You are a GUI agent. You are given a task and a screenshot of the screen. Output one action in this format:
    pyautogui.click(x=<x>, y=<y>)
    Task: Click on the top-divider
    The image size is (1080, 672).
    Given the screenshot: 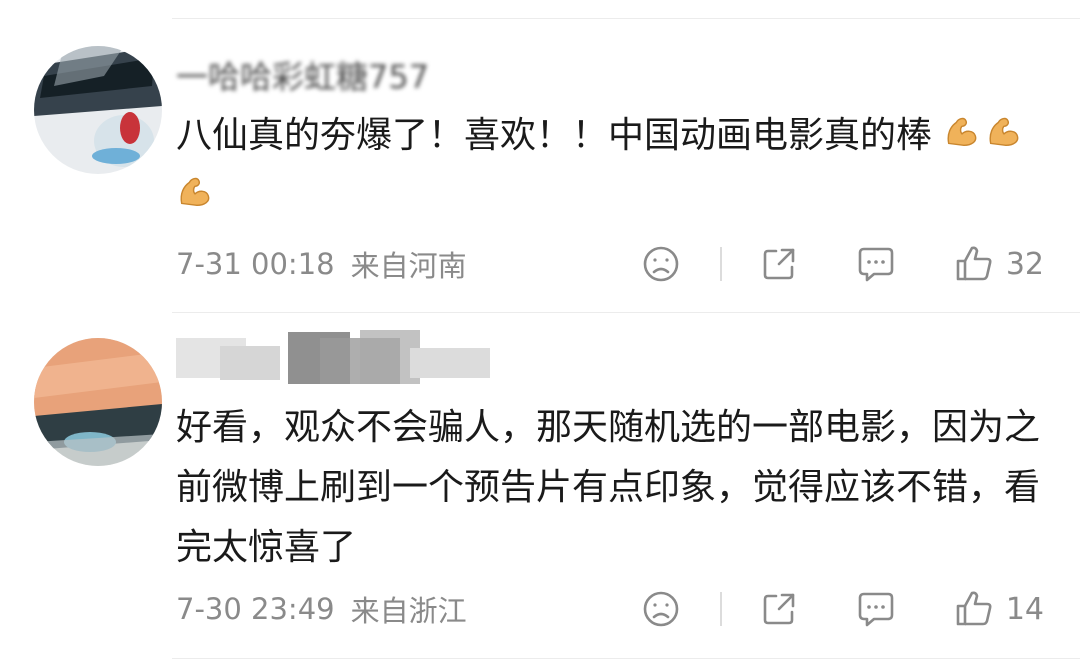 What is the action you would take?
    pyautogui.click(x=626, y=18)
    